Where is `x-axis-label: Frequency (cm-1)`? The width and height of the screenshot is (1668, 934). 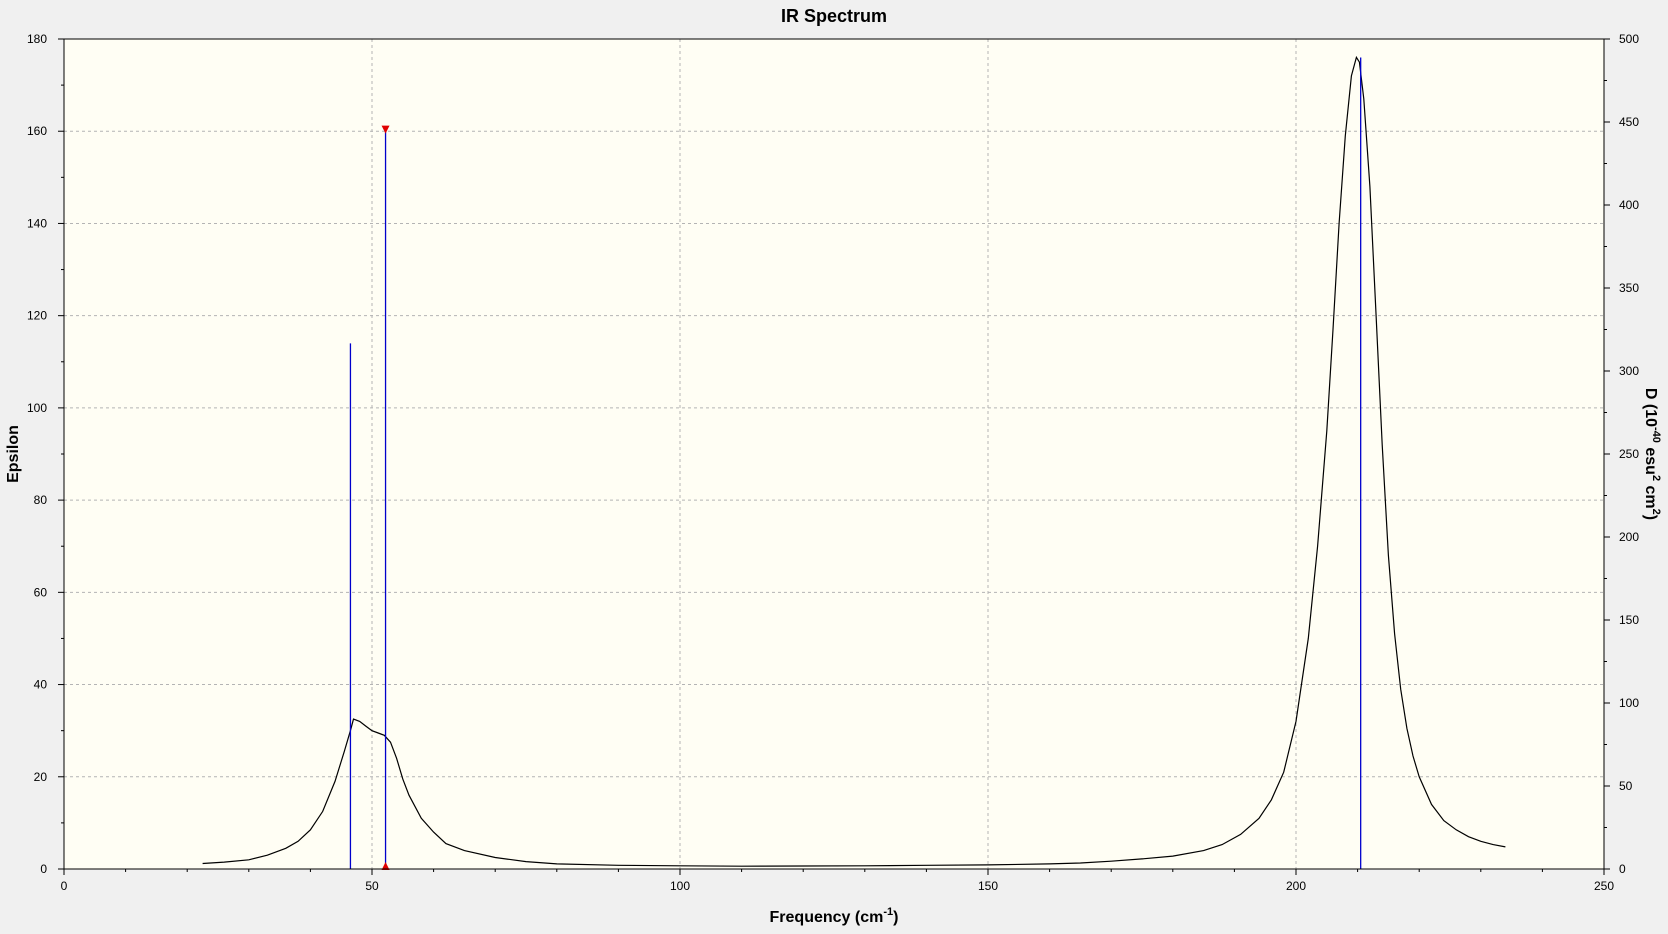 x-axis-label: Frequency (cm-1) is located at coordinates (834, 916).